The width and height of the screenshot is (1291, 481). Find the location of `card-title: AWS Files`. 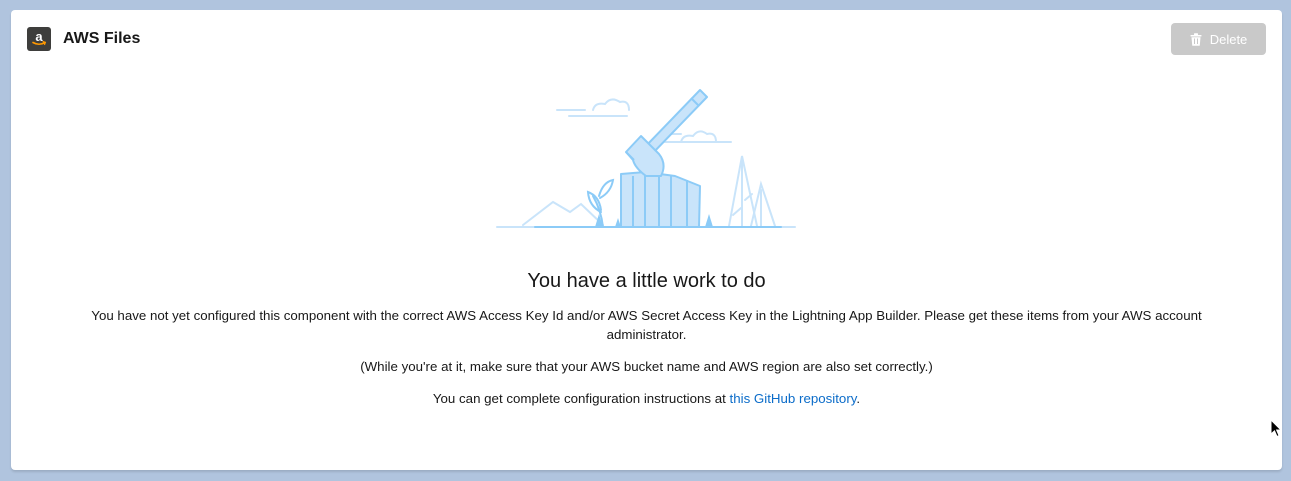

card-title: AWS Files is located at coordinates (102, 38).